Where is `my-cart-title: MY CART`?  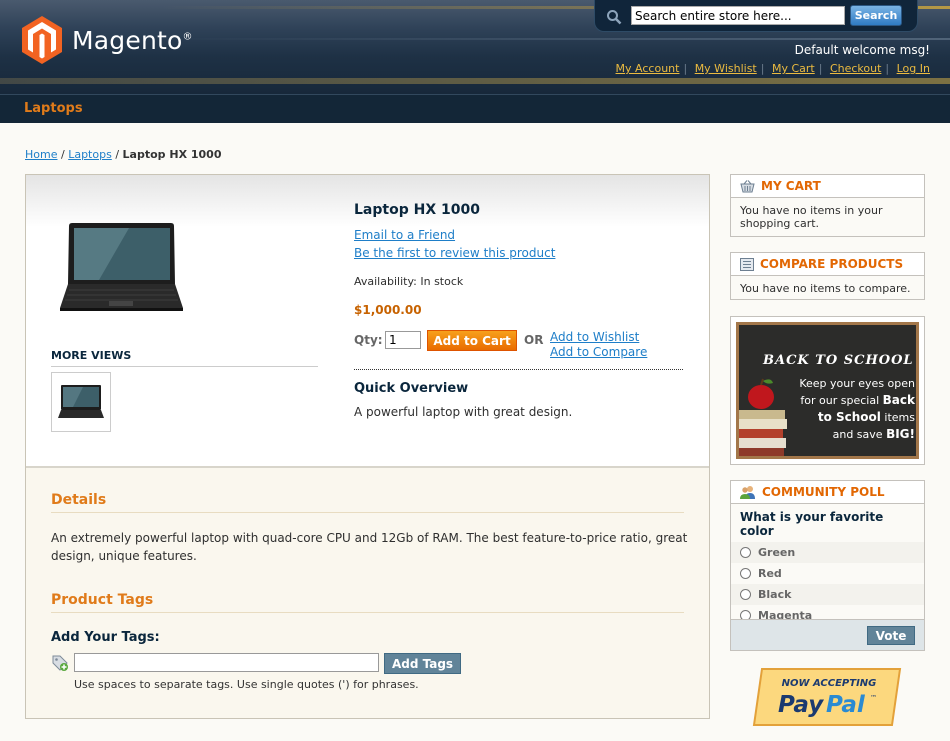
my-cart-title: MY CART is located at coordinates (827, 186).